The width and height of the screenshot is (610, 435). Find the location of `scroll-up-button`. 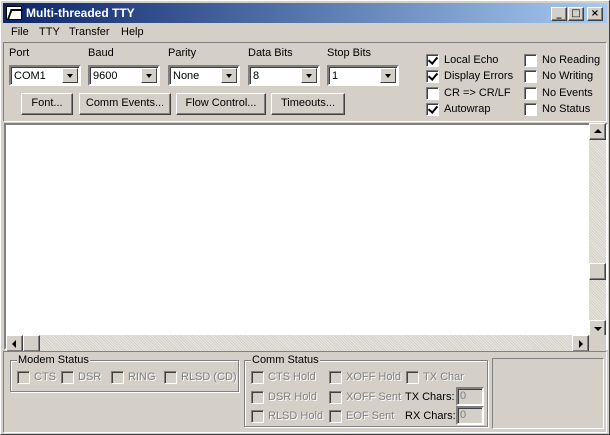

scroll-up-button is located at coordinates (597, 131).